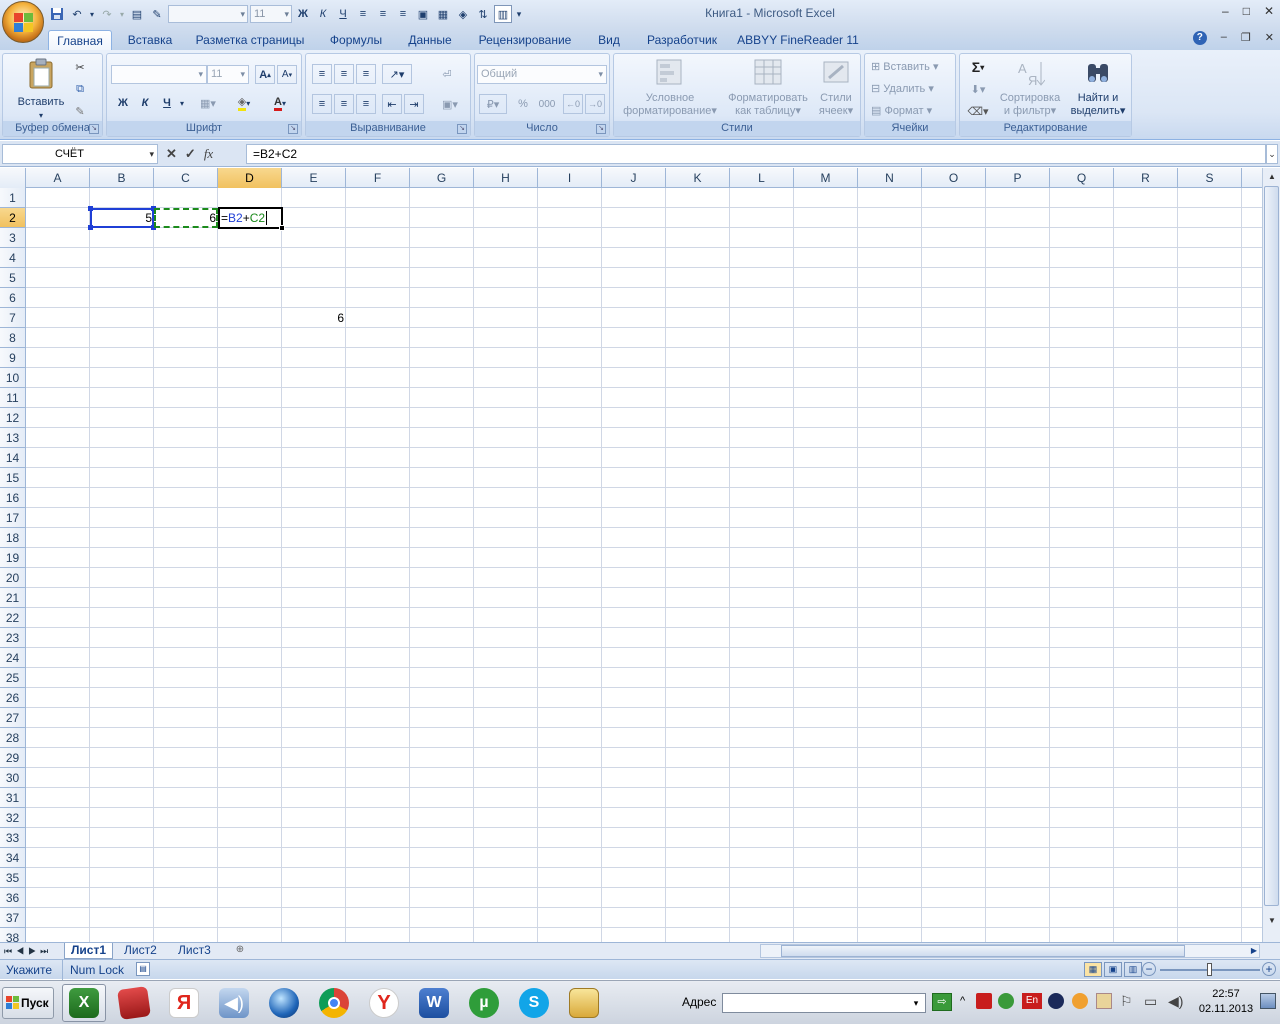  What do you see at coordinates (13, 378) in the screenshot?
I see `row-header: 10` at bounding box center [13, 378].